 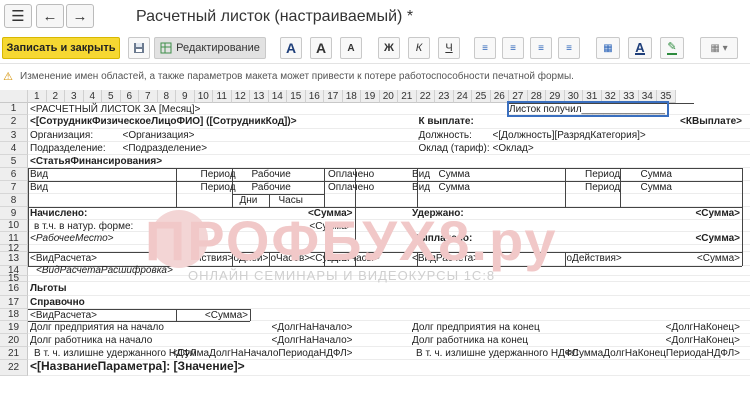 I want to click on column-header: 19, so click(x=370, y=96).